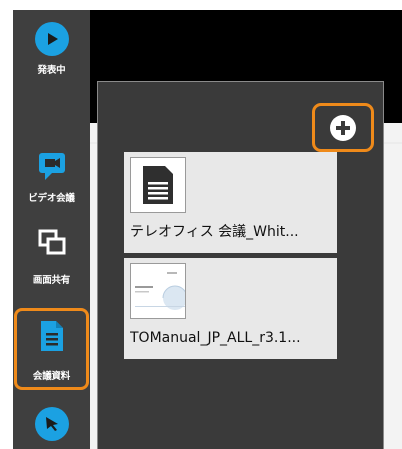 Image resolution: width=402 pixels, height=449 pixels. What do you see at coordinates (52, 336) in the screenshot?
I see `document-icon` at bounding box center [52, 336].